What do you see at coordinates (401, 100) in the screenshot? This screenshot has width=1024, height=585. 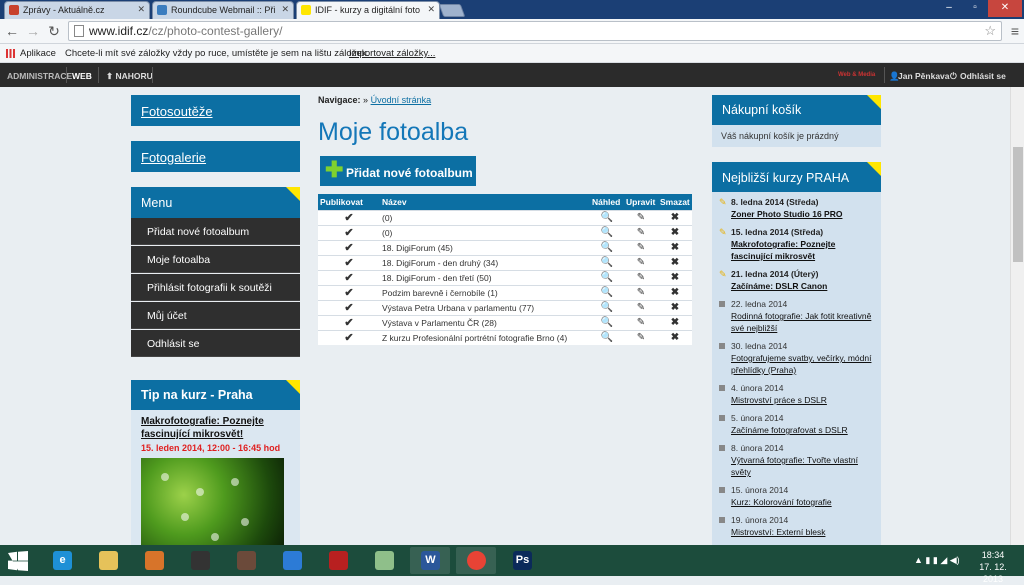 I see `breadcrumb-home-link: Úvodní stránka` at bounding box center [401, 100].